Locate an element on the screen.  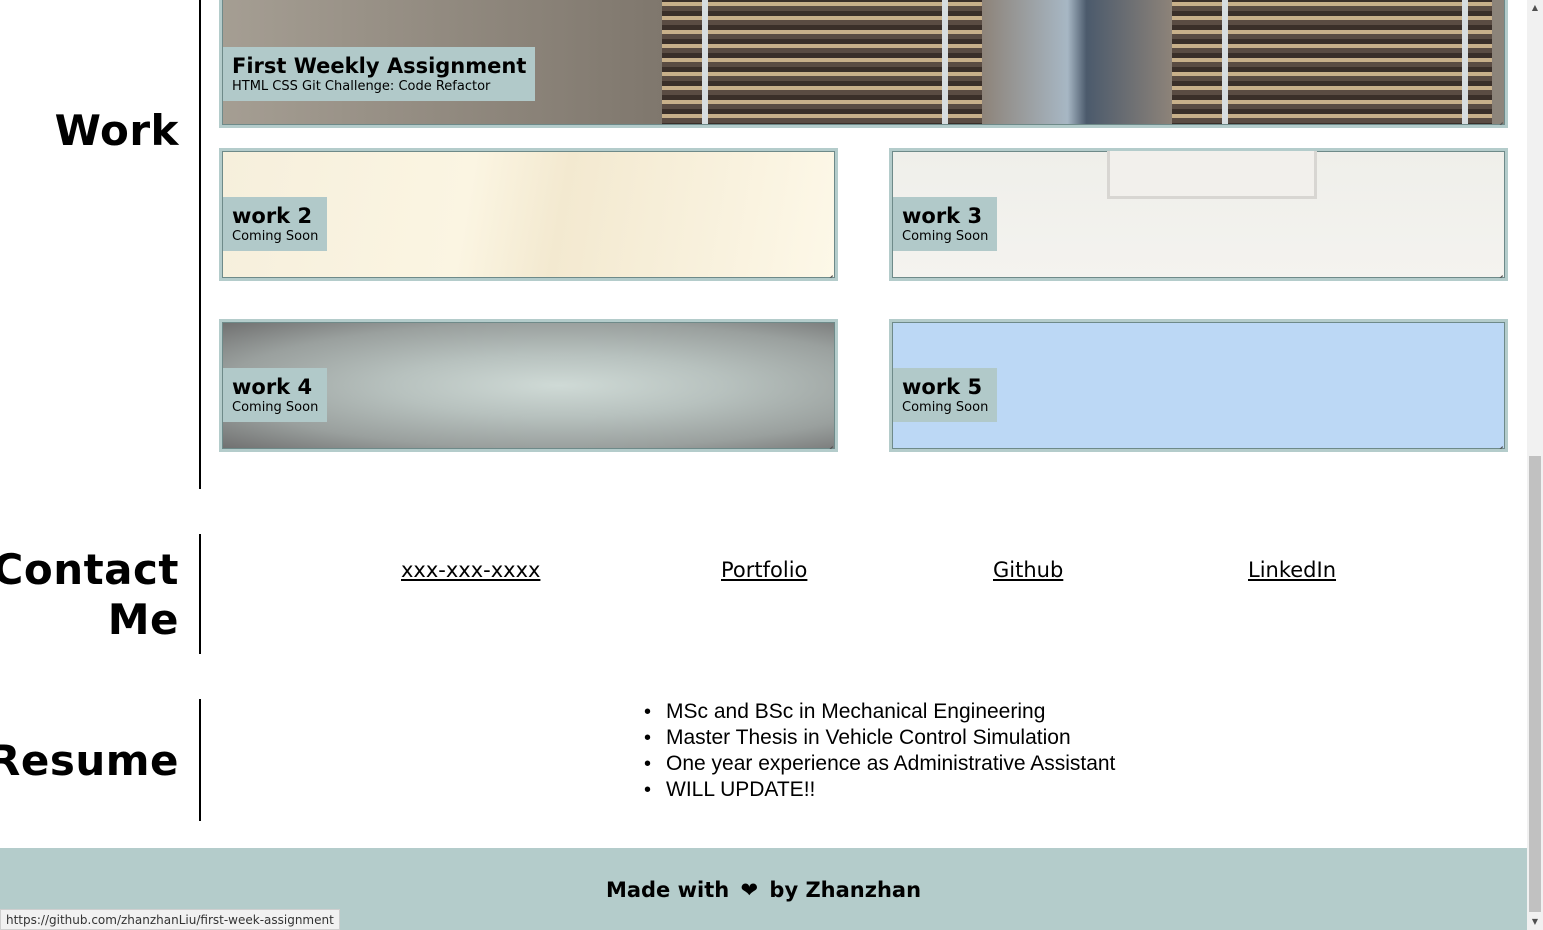
work-card-4-title: work 4 is located at coordinates (272, 387).